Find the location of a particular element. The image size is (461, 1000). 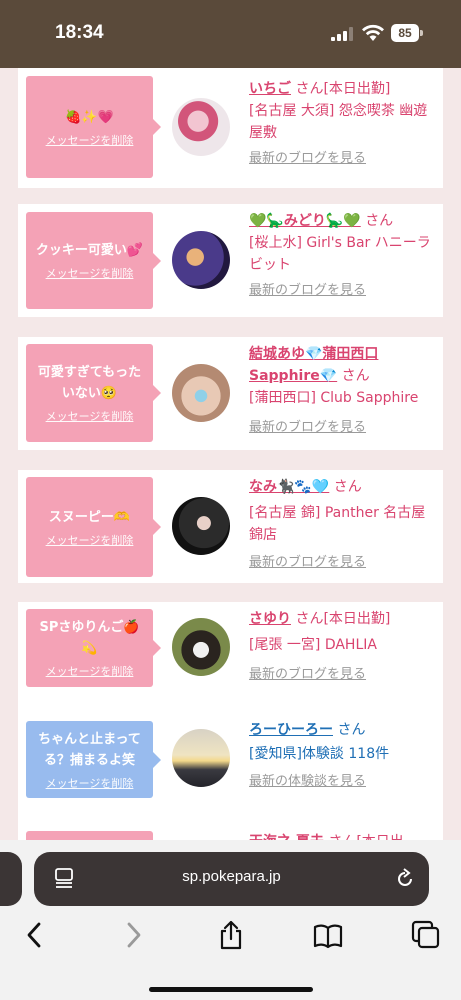

message-bubble: 🍓✨💗 メッセージを削除 is located at coordinates (93, 127).